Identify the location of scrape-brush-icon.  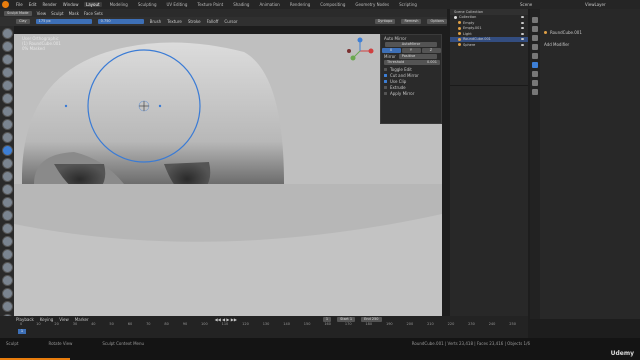
(7, 189).